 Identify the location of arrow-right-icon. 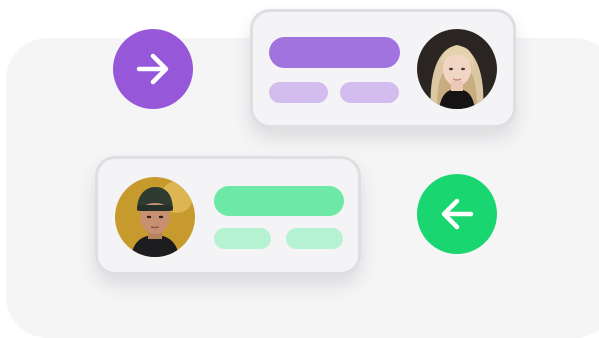
(152, 69).